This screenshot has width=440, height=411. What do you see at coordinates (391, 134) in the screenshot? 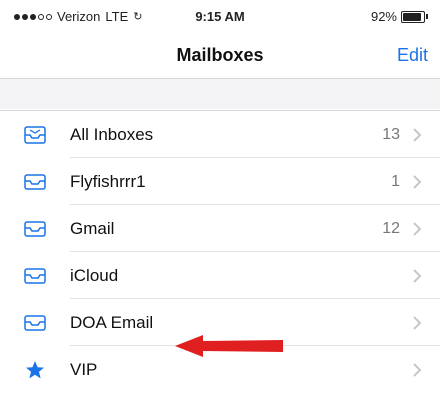
I see `unread-count: 13` at bounding box center [391, 134].